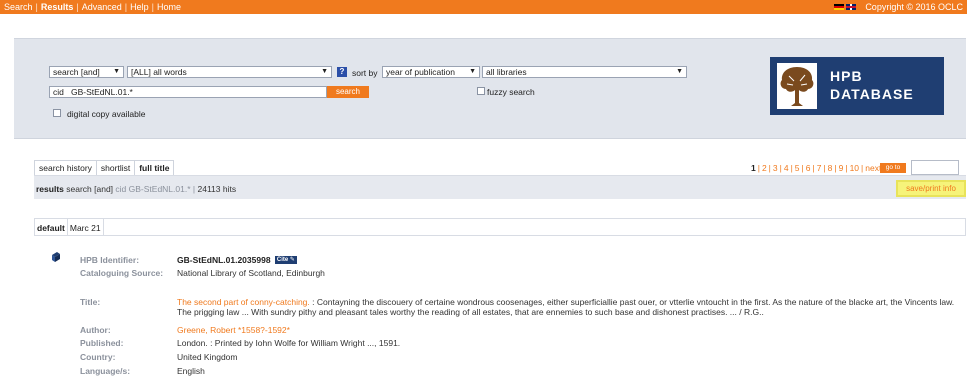 The width and height of the screenshot is (967, 378). I want to click on page-link: 8, so click(830, 168).